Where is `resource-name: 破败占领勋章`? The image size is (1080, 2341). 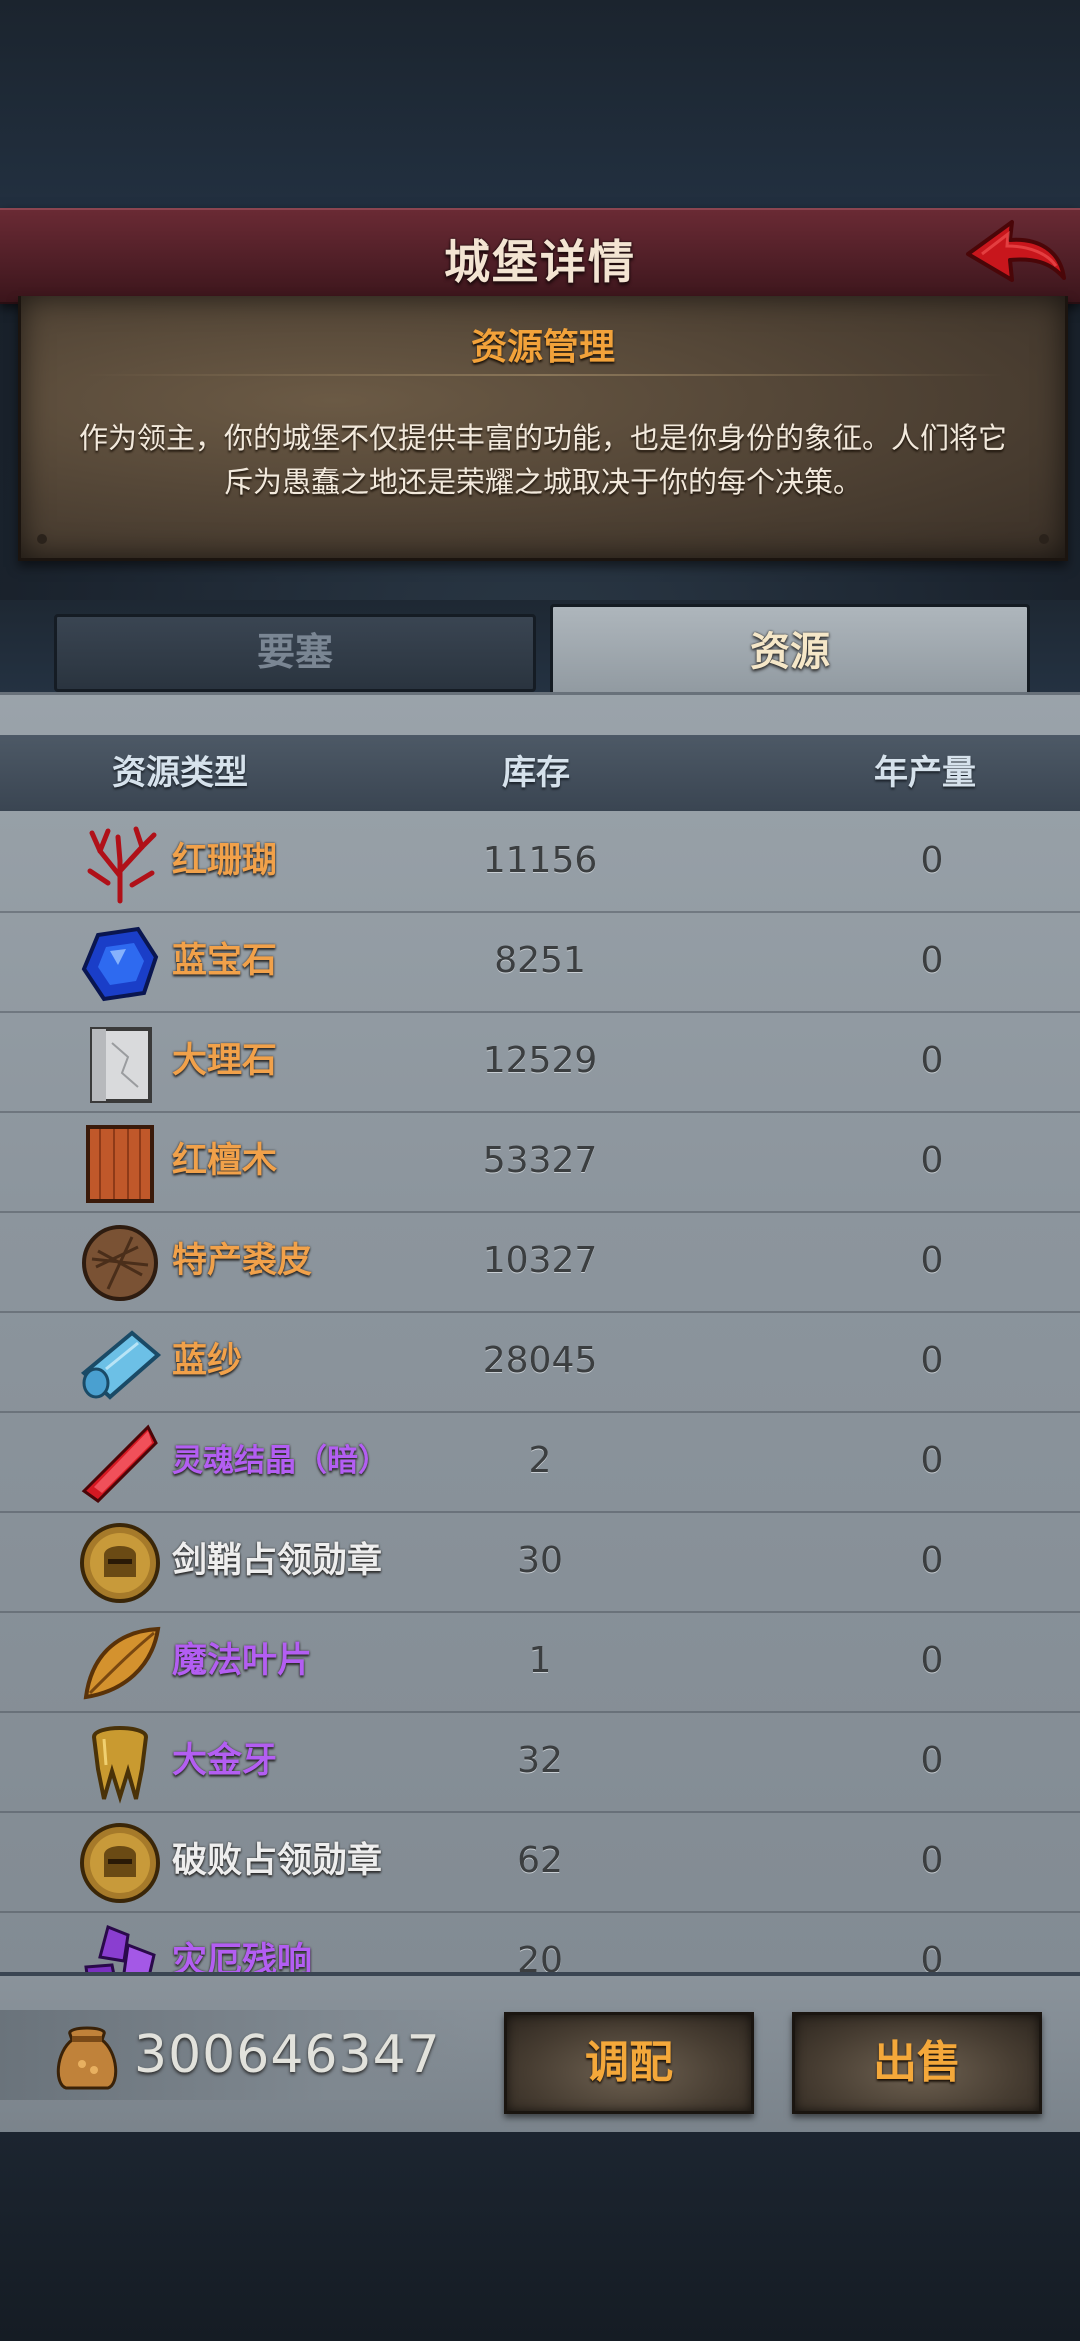 resource-name: 破败占领勋章 is located at coordinates (277, 1861).